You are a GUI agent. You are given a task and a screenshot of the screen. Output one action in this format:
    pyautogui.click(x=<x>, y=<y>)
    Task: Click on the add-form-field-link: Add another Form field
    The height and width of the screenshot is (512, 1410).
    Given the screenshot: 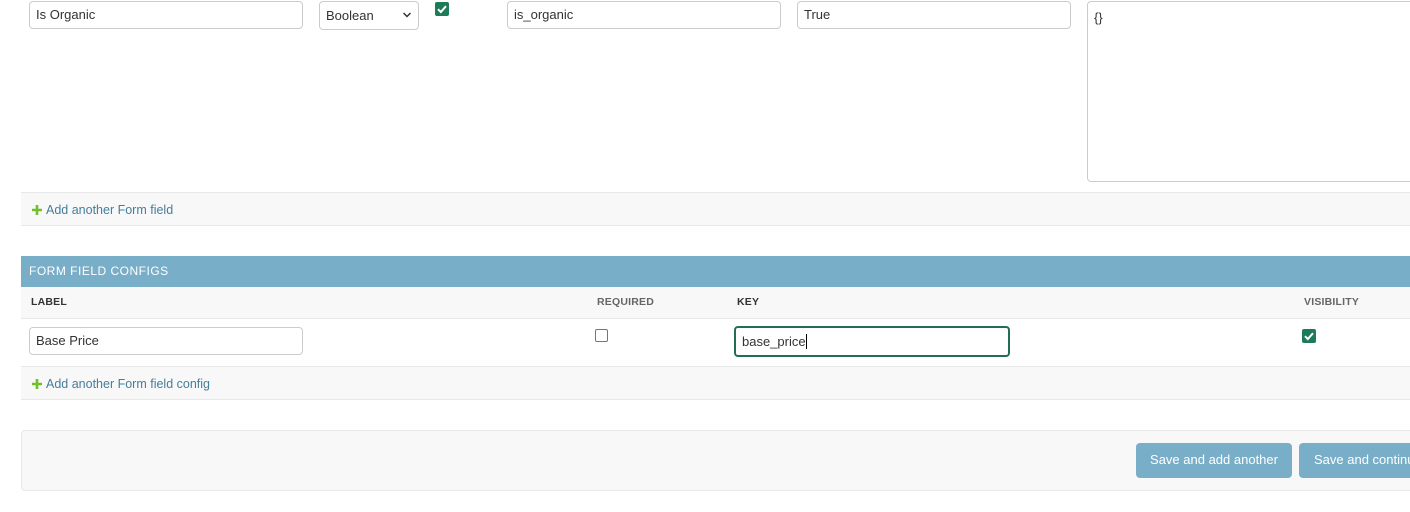 What is the action you would take?
    pyautogui.click(x=102, y=210)
    